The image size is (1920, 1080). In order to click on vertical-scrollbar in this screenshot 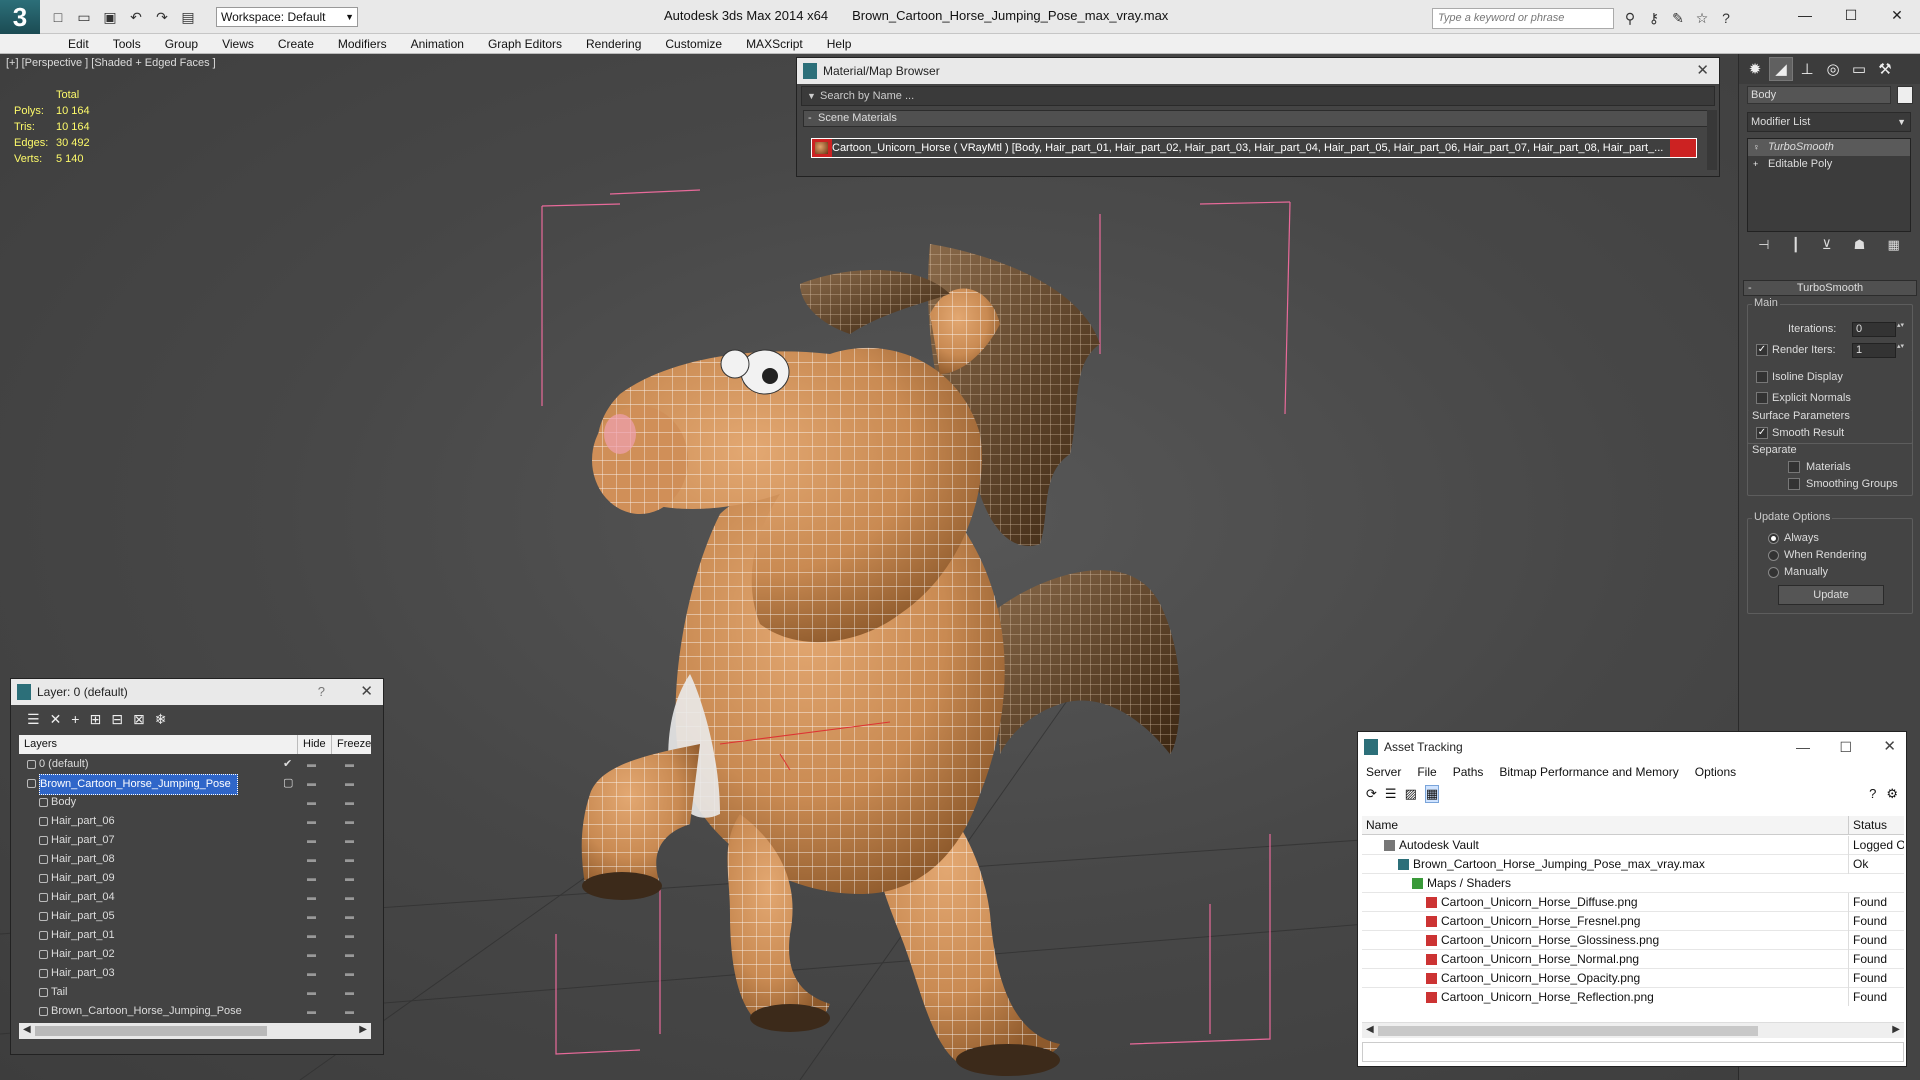, I will do `click(1712, 140)`.